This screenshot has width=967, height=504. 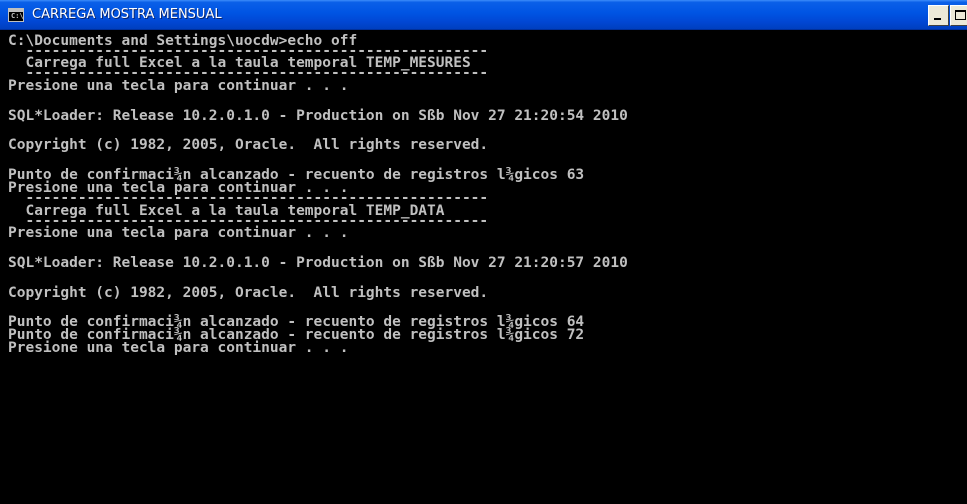 I want to click on title-bar: C:\ CARREGA MOSTRA MENSUAL, so click(x=483, y=15).